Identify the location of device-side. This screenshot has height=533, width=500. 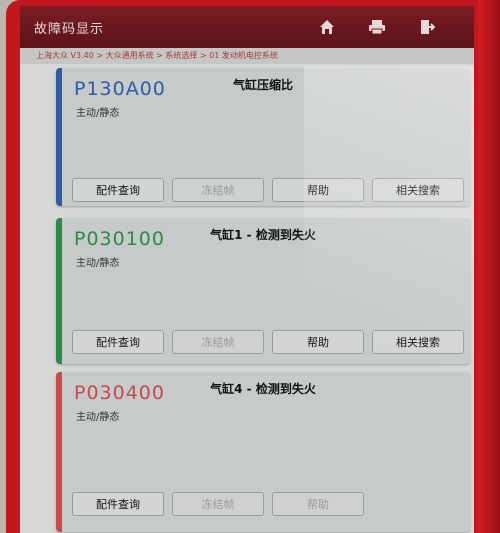
(489, 266).